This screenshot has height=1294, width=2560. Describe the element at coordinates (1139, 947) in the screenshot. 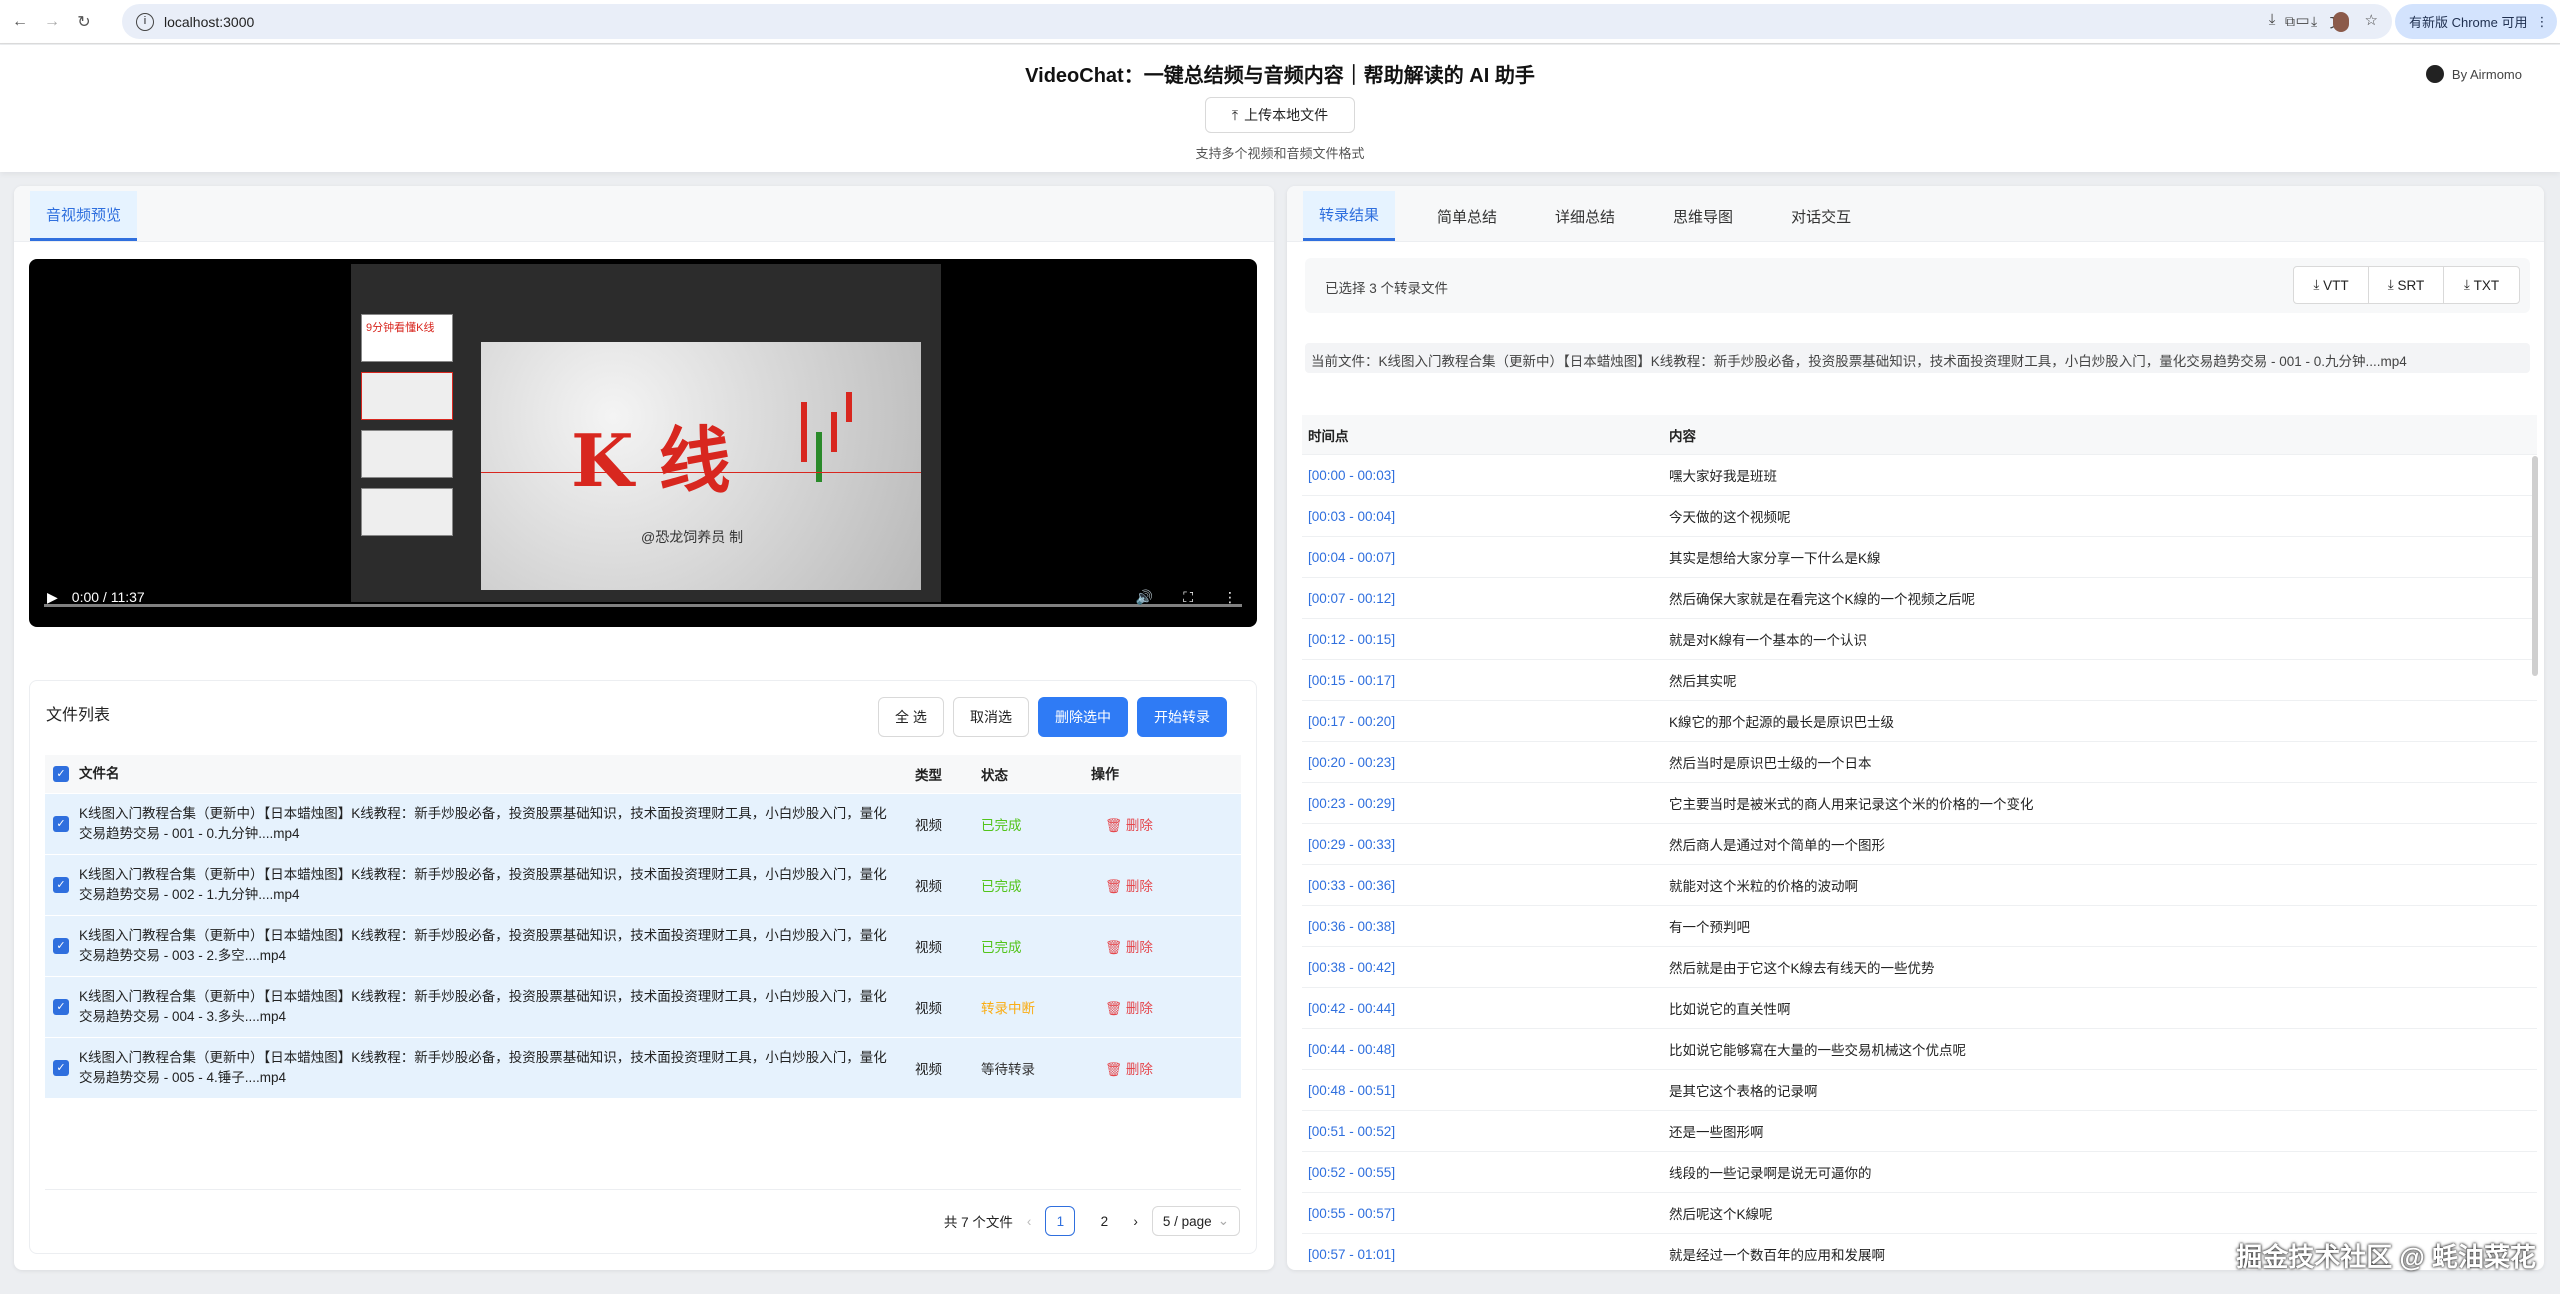

I see `delete-label: 删除` at that location.